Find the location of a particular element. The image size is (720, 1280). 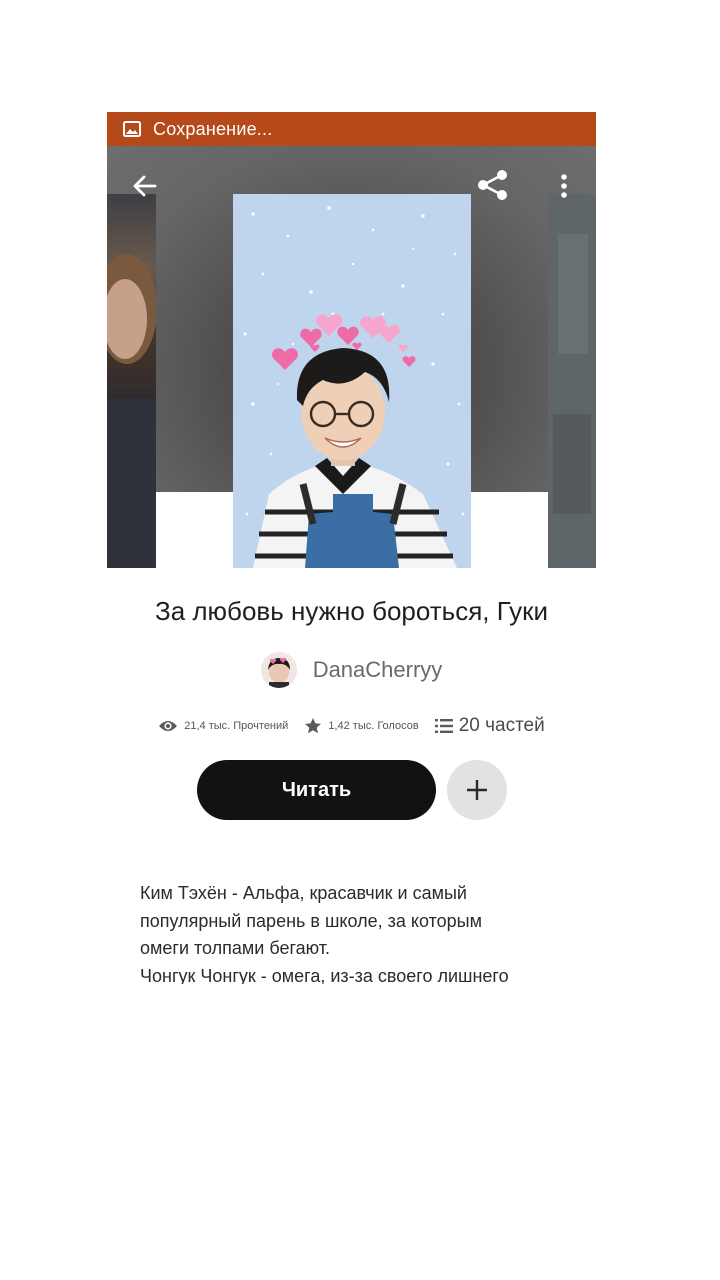

reads-count: 21,4 тыс. Прочтений is located at coordinates (236, 726).